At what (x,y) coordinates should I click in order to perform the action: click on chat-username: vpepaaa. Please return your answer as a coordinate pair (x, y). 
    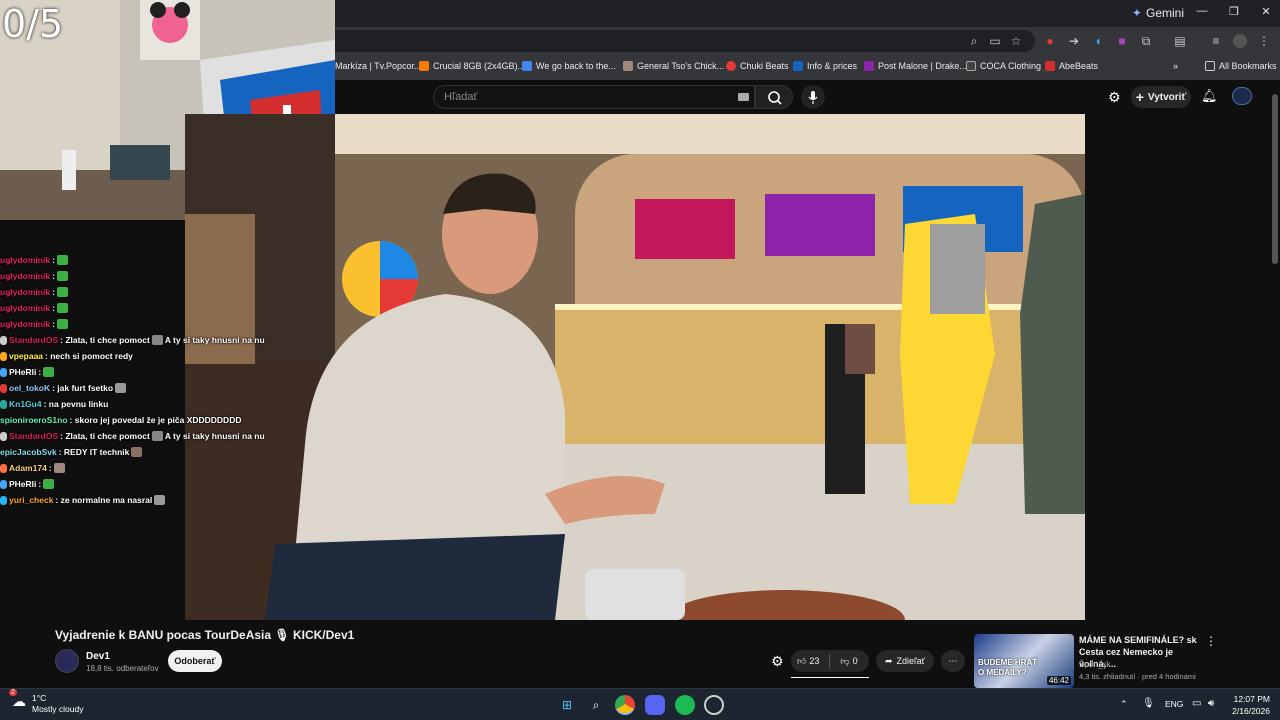
    Looking at the image, I should click on (26, 356).